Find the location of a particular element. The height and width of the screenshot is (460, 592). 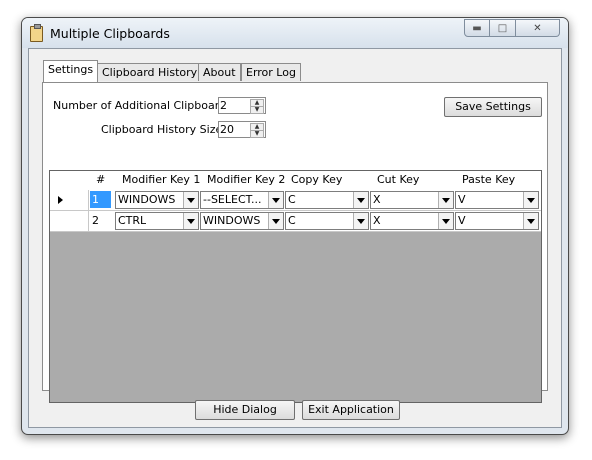

minimize-icon: ▬ is located at coordinates (477, 28).